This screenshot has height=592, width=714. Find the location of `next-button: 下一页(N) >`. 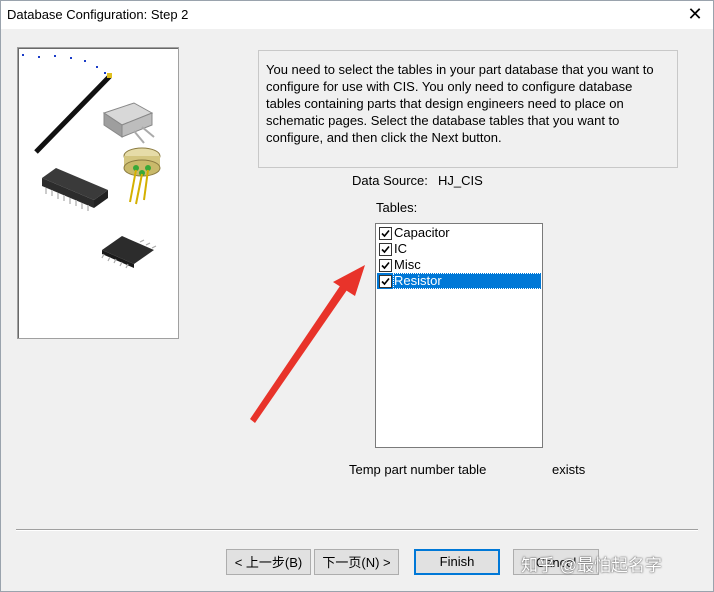

next-button: 下一页(N) > is located at coordinates (356, 562).